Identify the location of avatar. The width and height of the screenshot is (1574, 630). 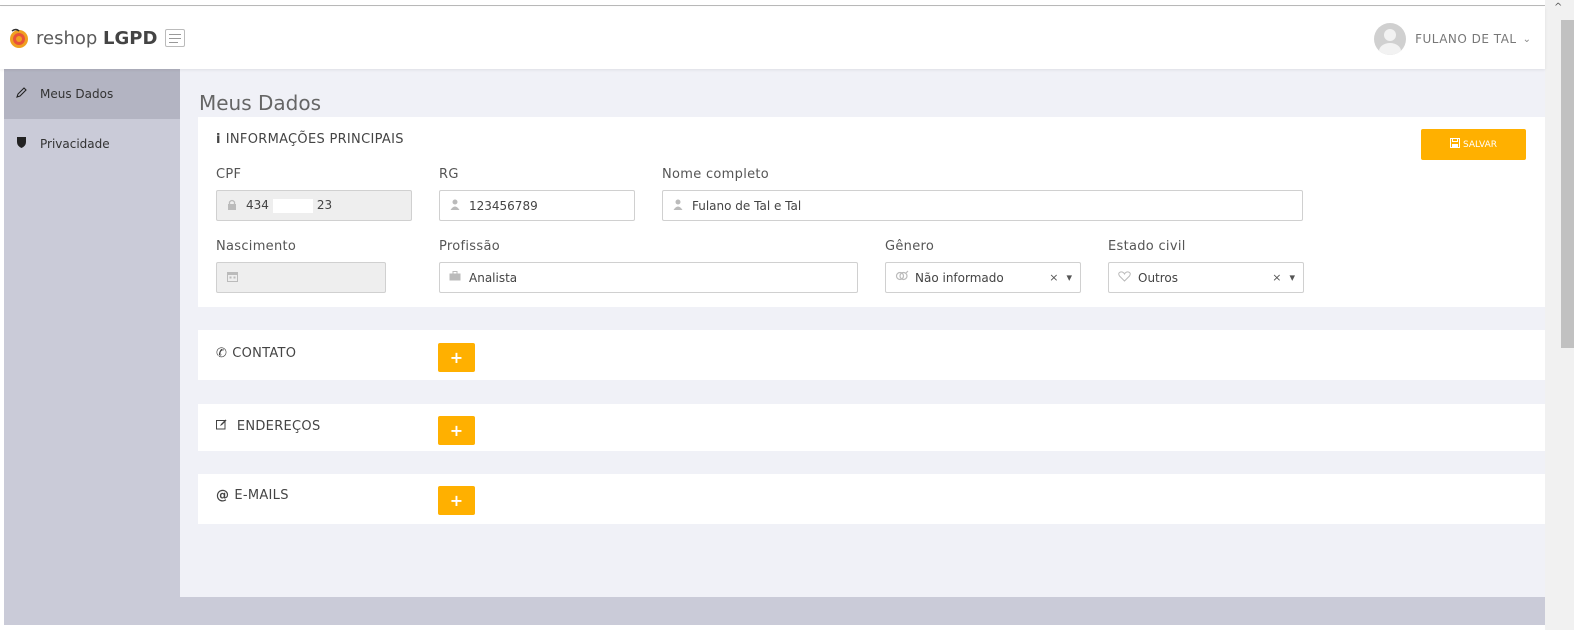
(1390, 39).